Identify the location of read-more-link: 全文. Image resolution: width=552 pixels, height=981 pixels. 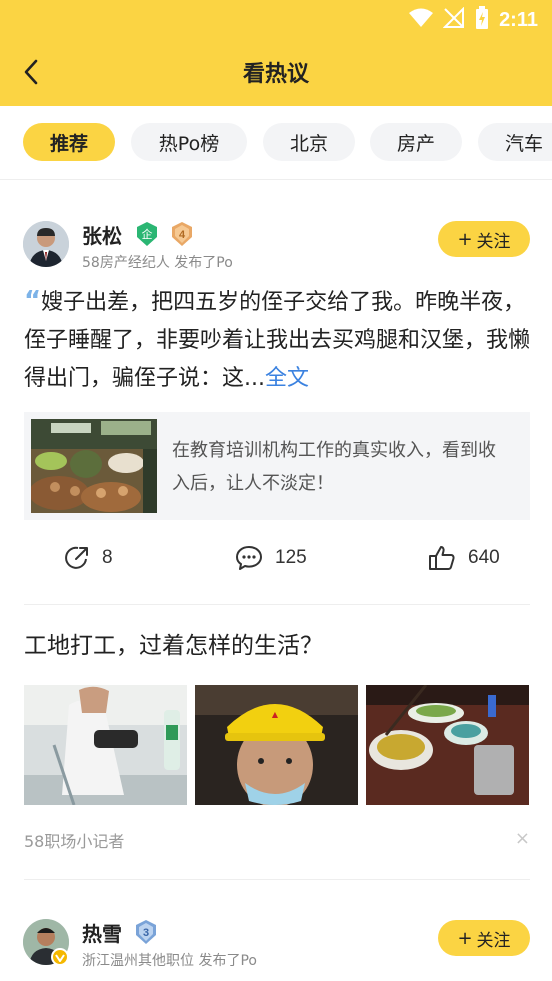
(287, 378).